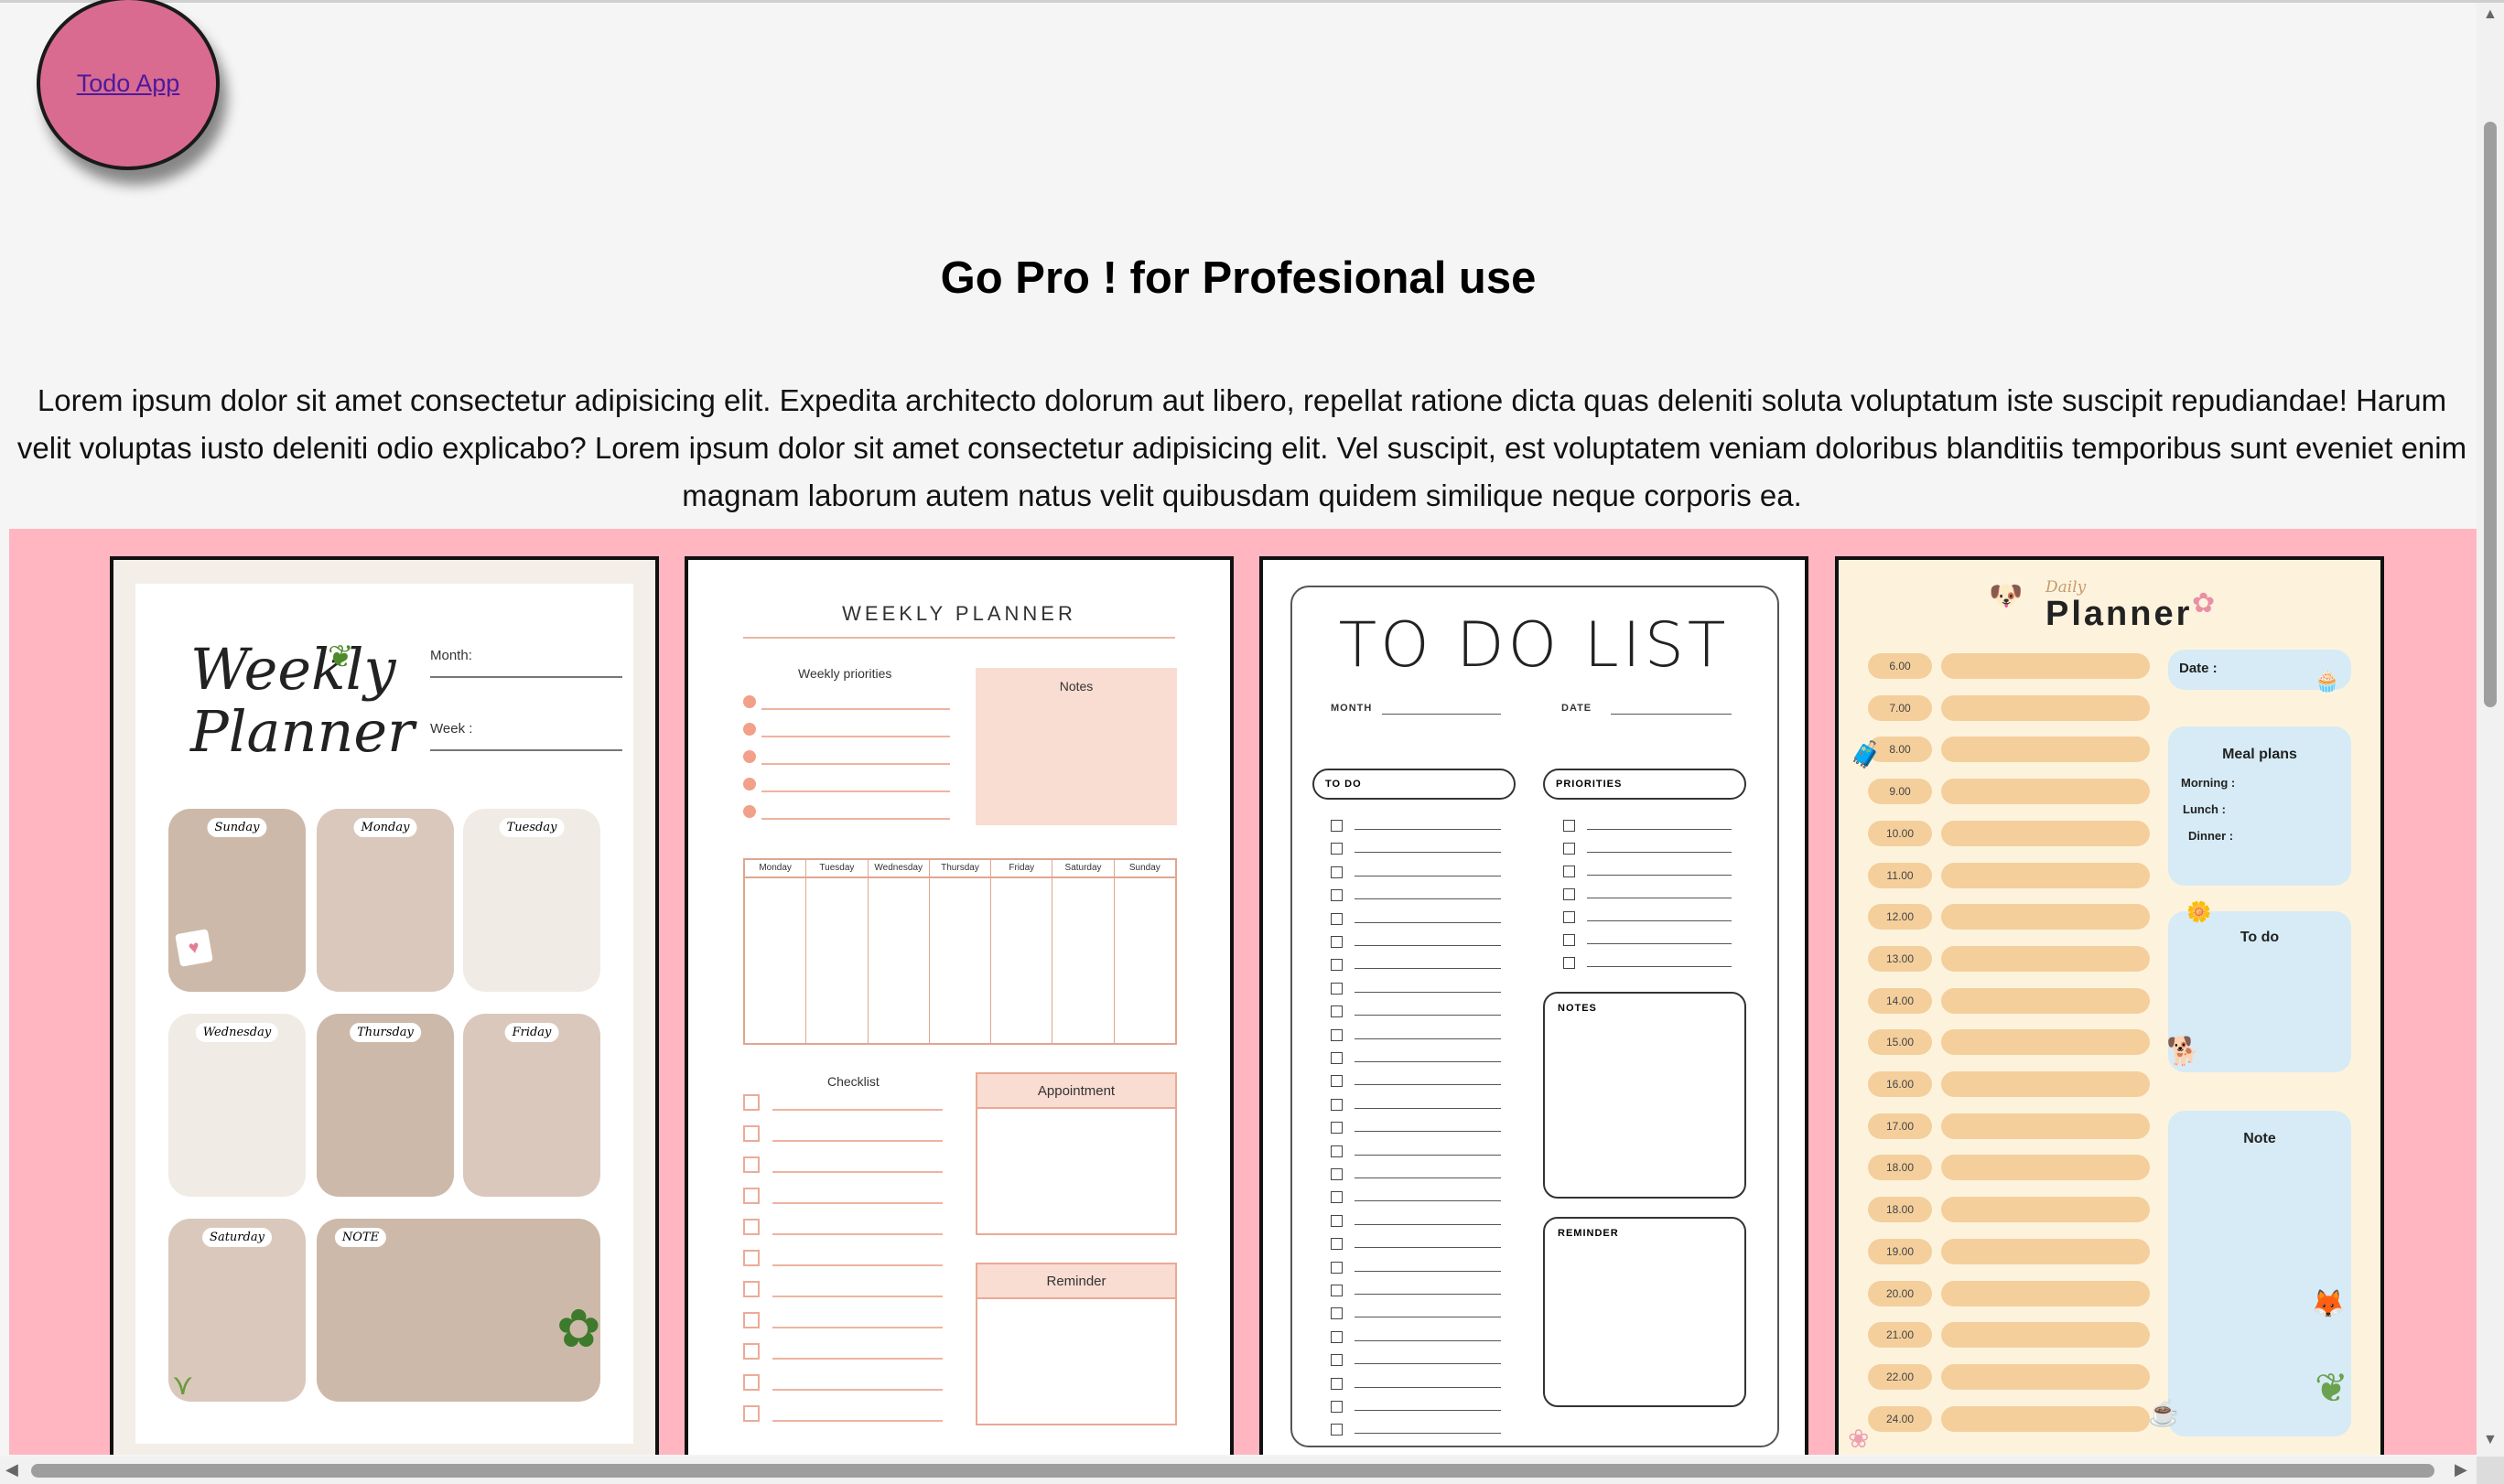  What do you see at coordinates (1076, 1344) in the screenshot?
I see `reminder-box: Reminder` at bounding box center [1076, 1344].